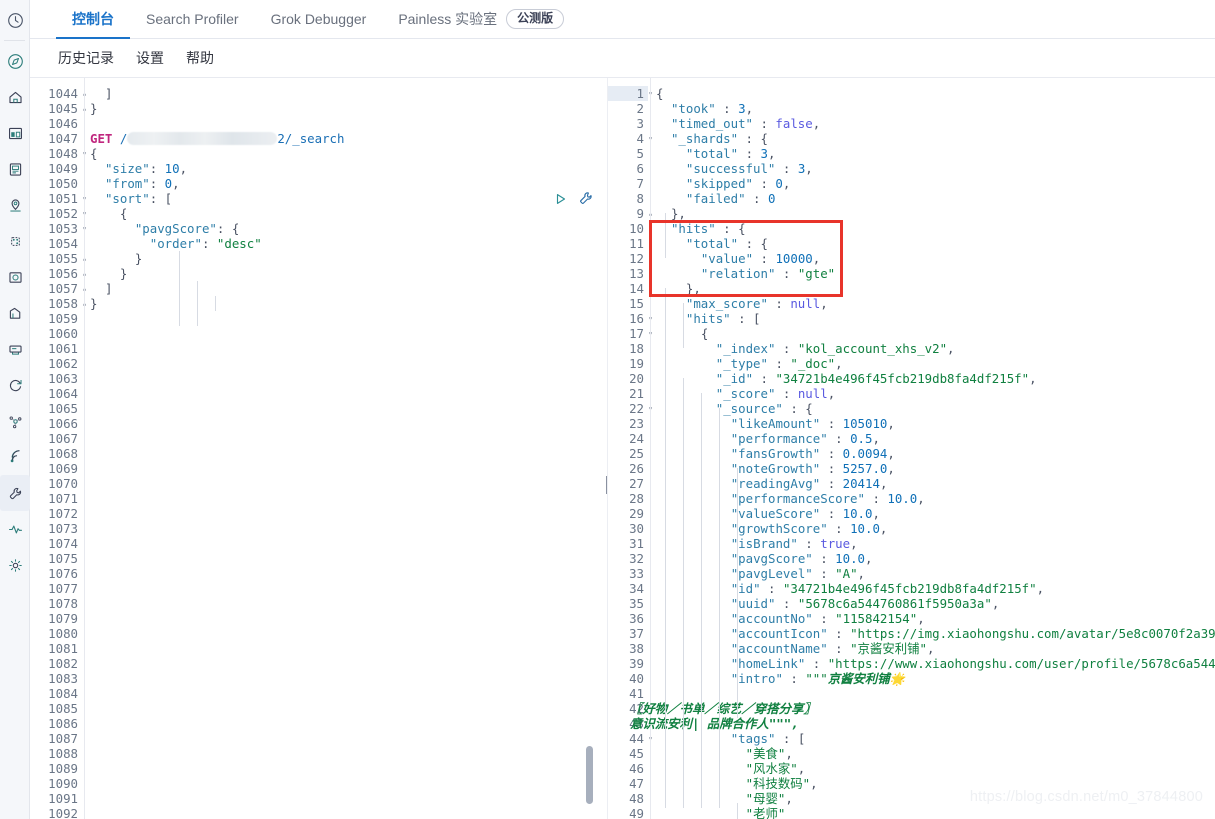  What do you see at coordinates (630, 93) in the screenshot?
I see `gutter-line: 1▾` at bounding box center [630, 93].